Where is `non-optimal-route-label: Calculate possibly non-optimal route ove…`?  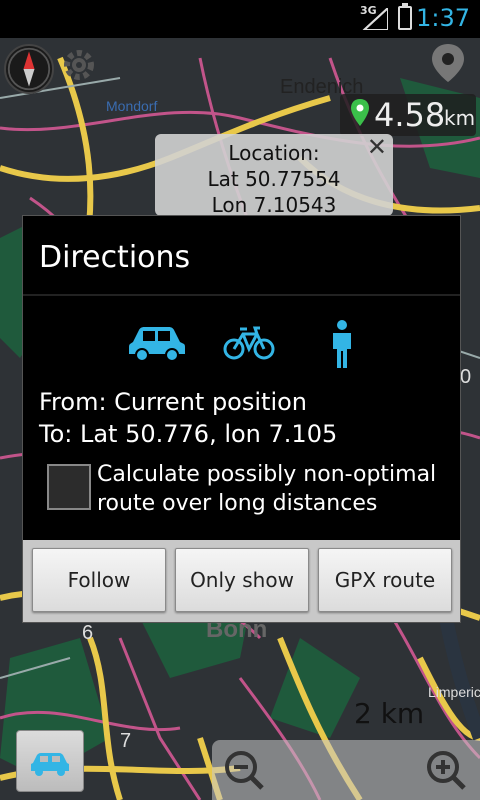 non-optimal-route-label: Calculate possibly non-optimal route ove… is located at coordinates (277, 489).